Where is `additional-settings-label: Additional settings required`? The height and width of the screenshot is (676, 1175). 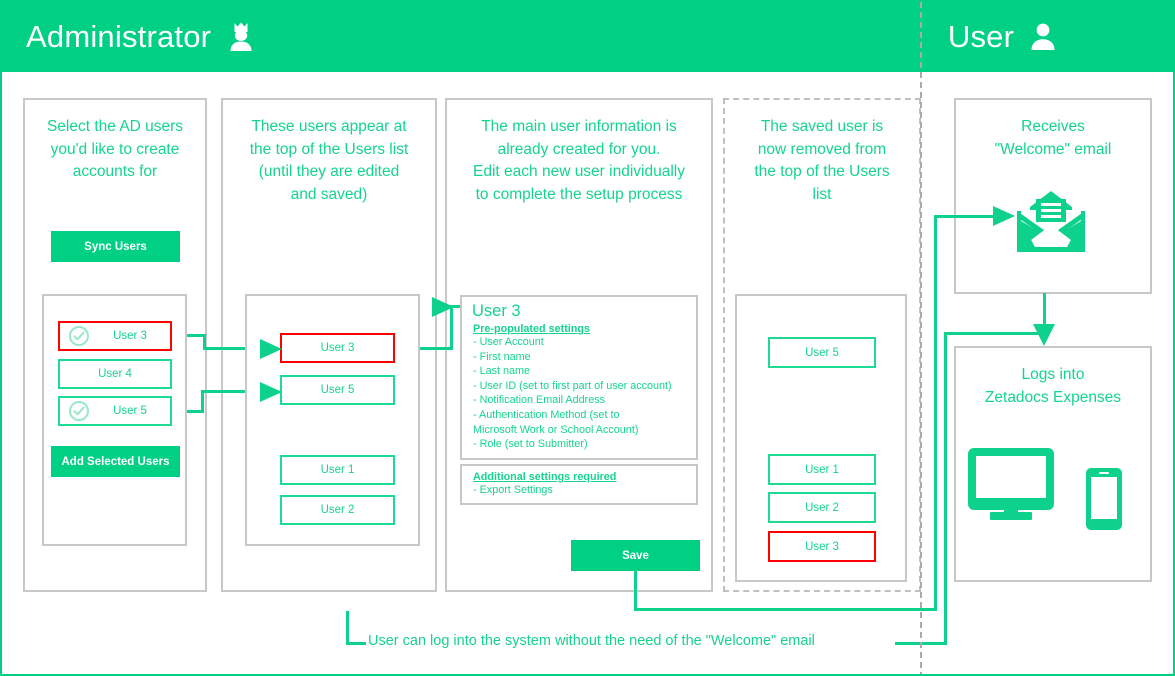 additional-settings-label: Additional settings required is located at coordinates (545, 477).